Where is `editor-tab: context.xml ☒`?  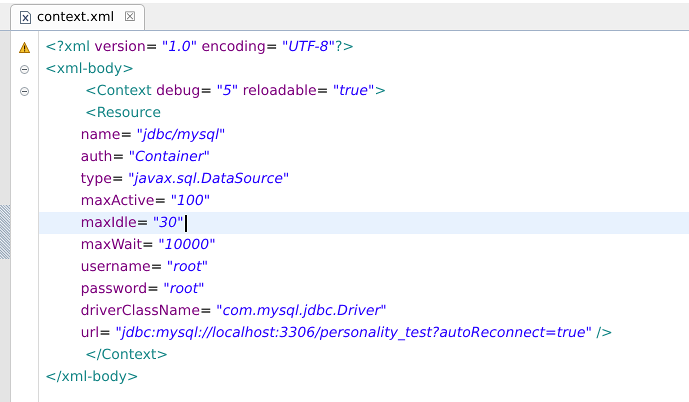
editor-tab: context.xml ☒ is located at coordinates (77, 17).